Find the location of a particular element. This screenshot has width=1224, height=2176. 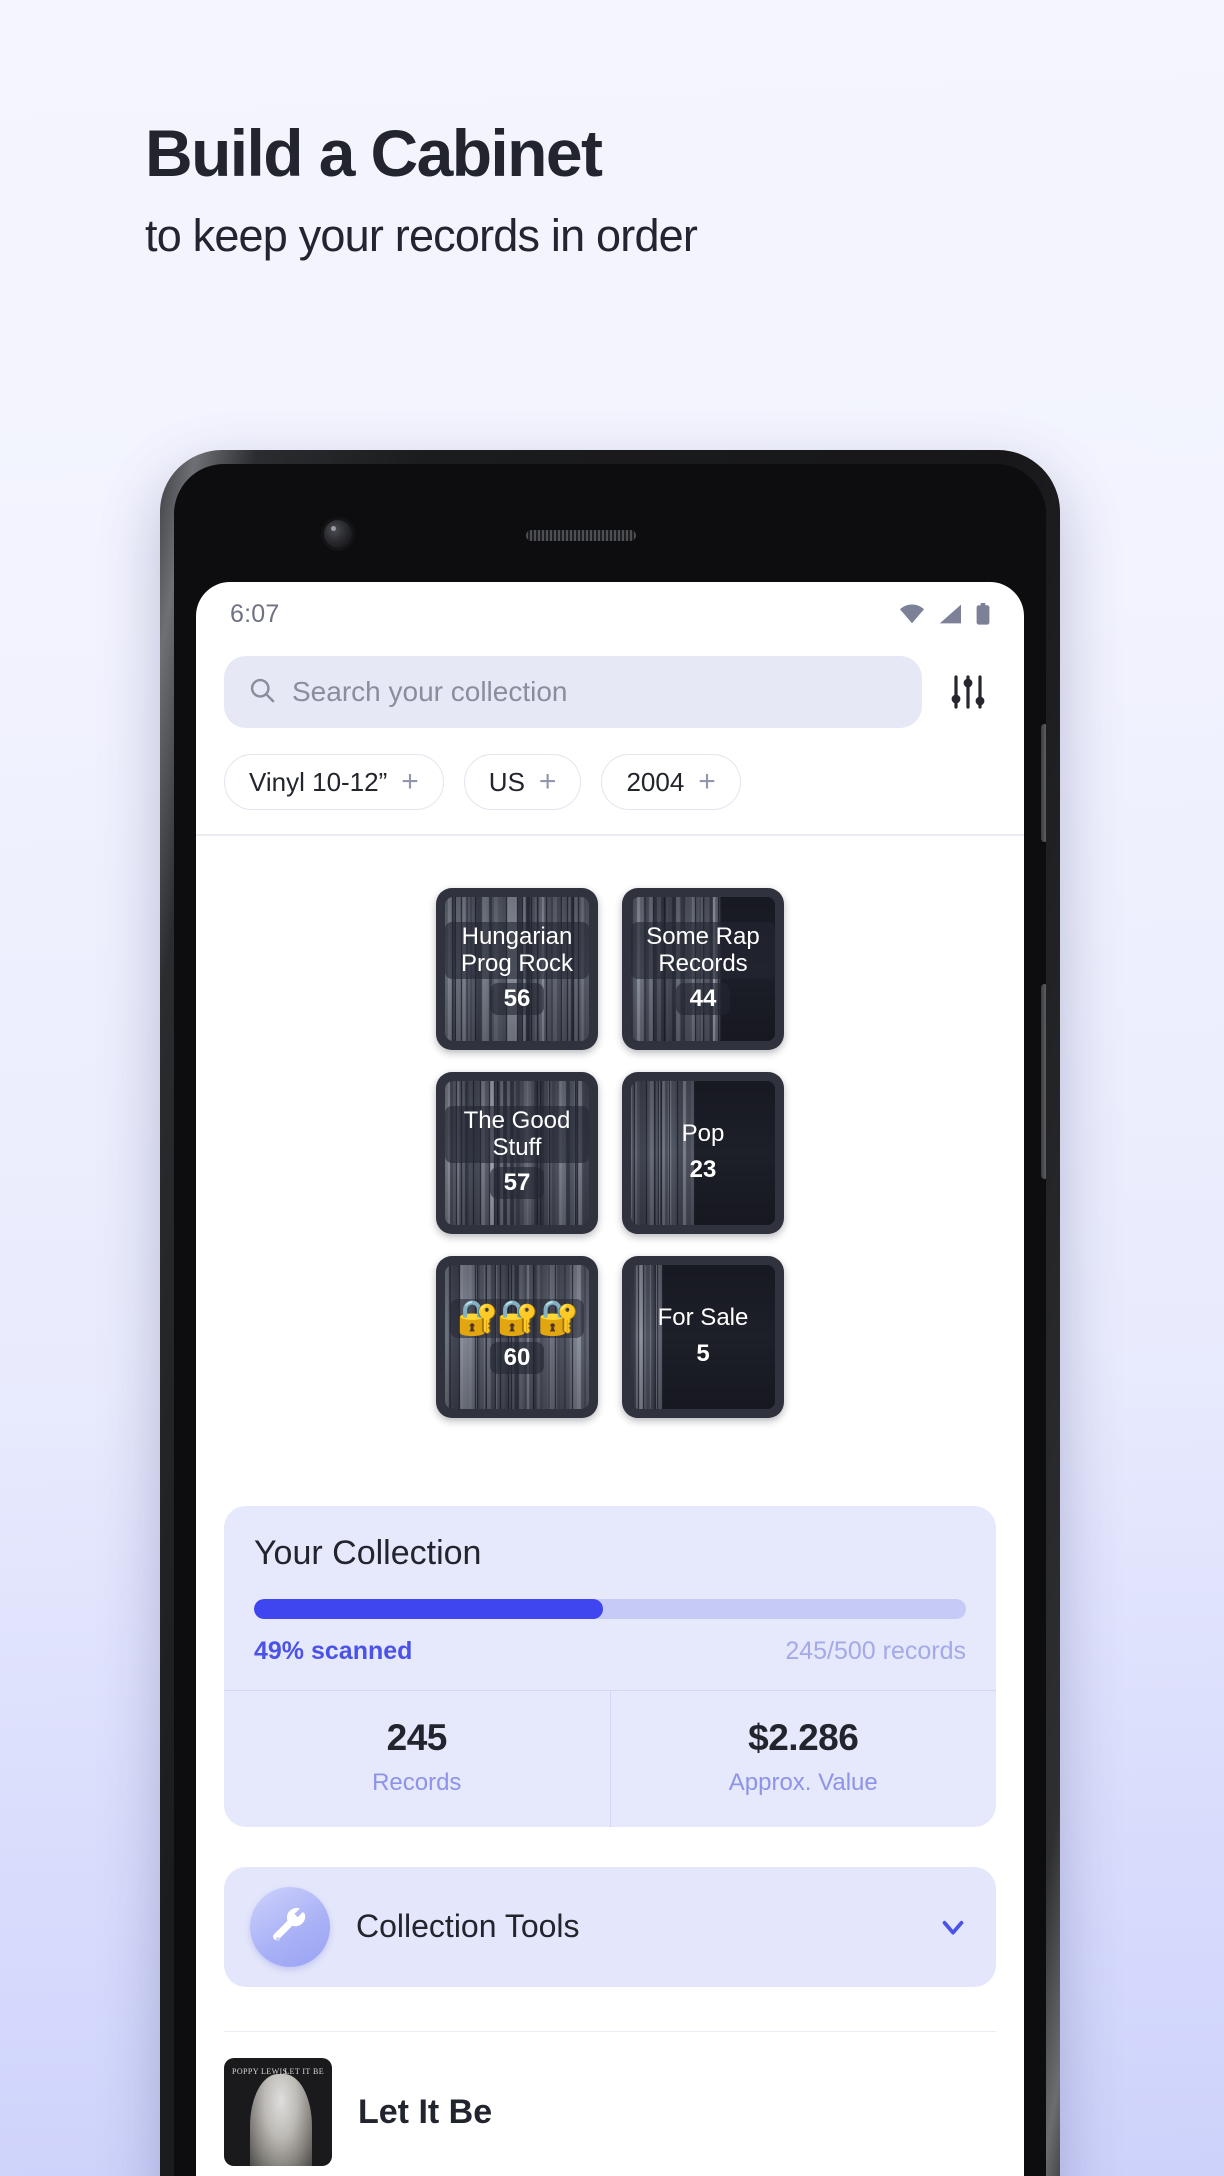

page-title: Build a Cabinet is located at coordinates (374, 153).